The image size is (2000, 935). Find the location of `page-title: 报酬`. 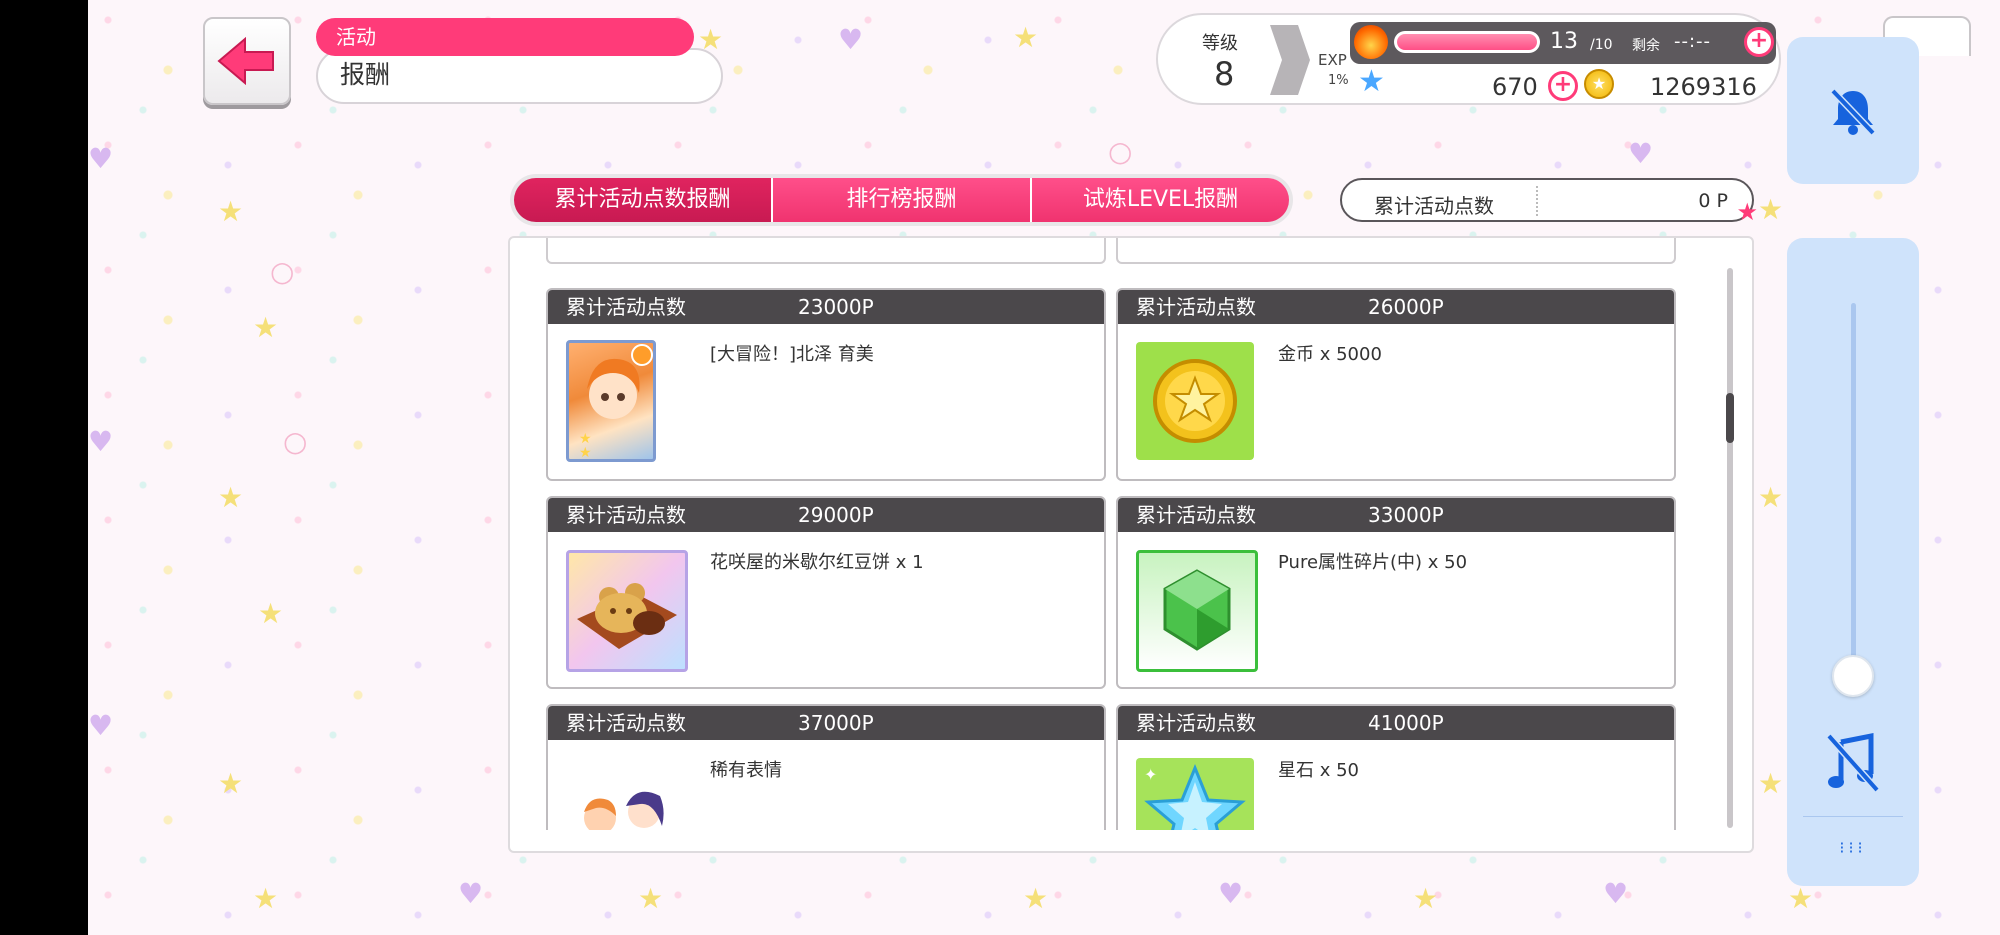

page-title: 报酬 is located at coordinates (519, 76).